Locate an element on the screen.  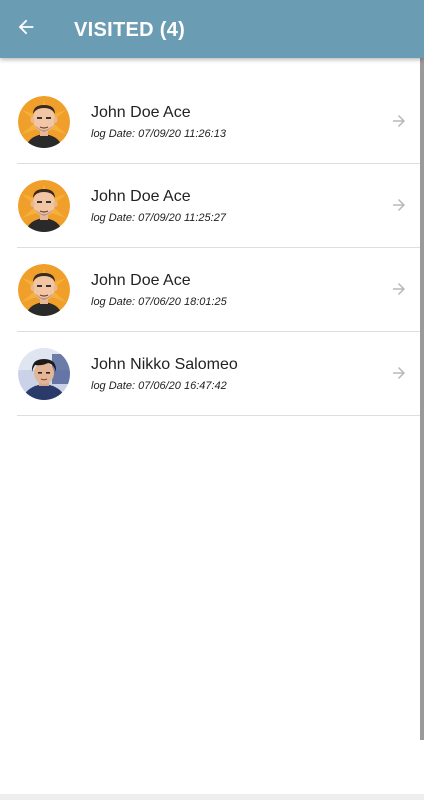
back-button is located at coordinates (26, 29).